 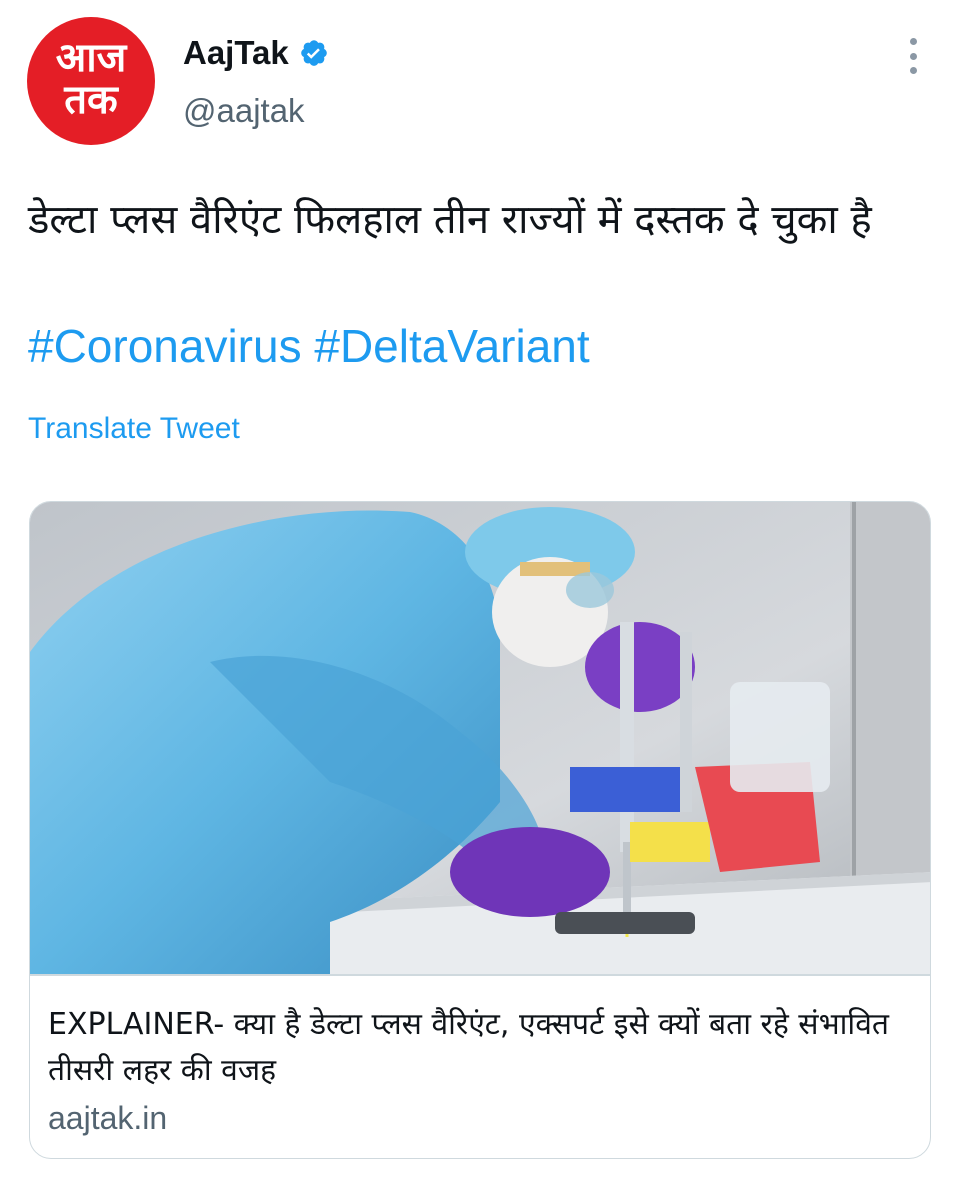 What do you see at coordinates (480, 975) in the screenshot?
I see `card-divider` at bounding box center [480, 975].